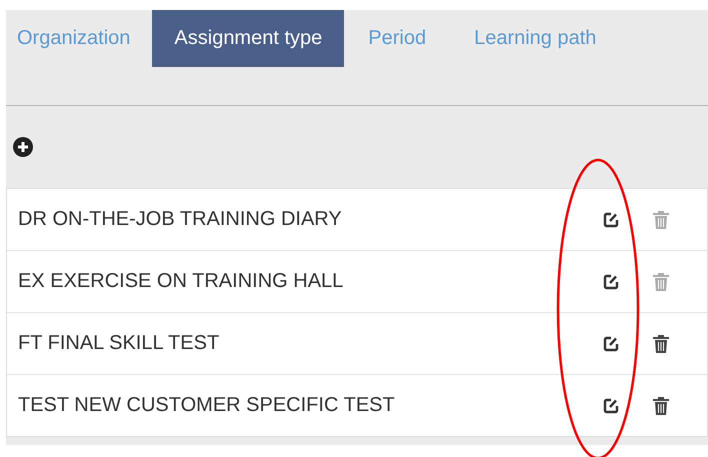  Describe the element at coordinates (248, 38) in the screenshot. I see `tab: Assignment type` at that location.